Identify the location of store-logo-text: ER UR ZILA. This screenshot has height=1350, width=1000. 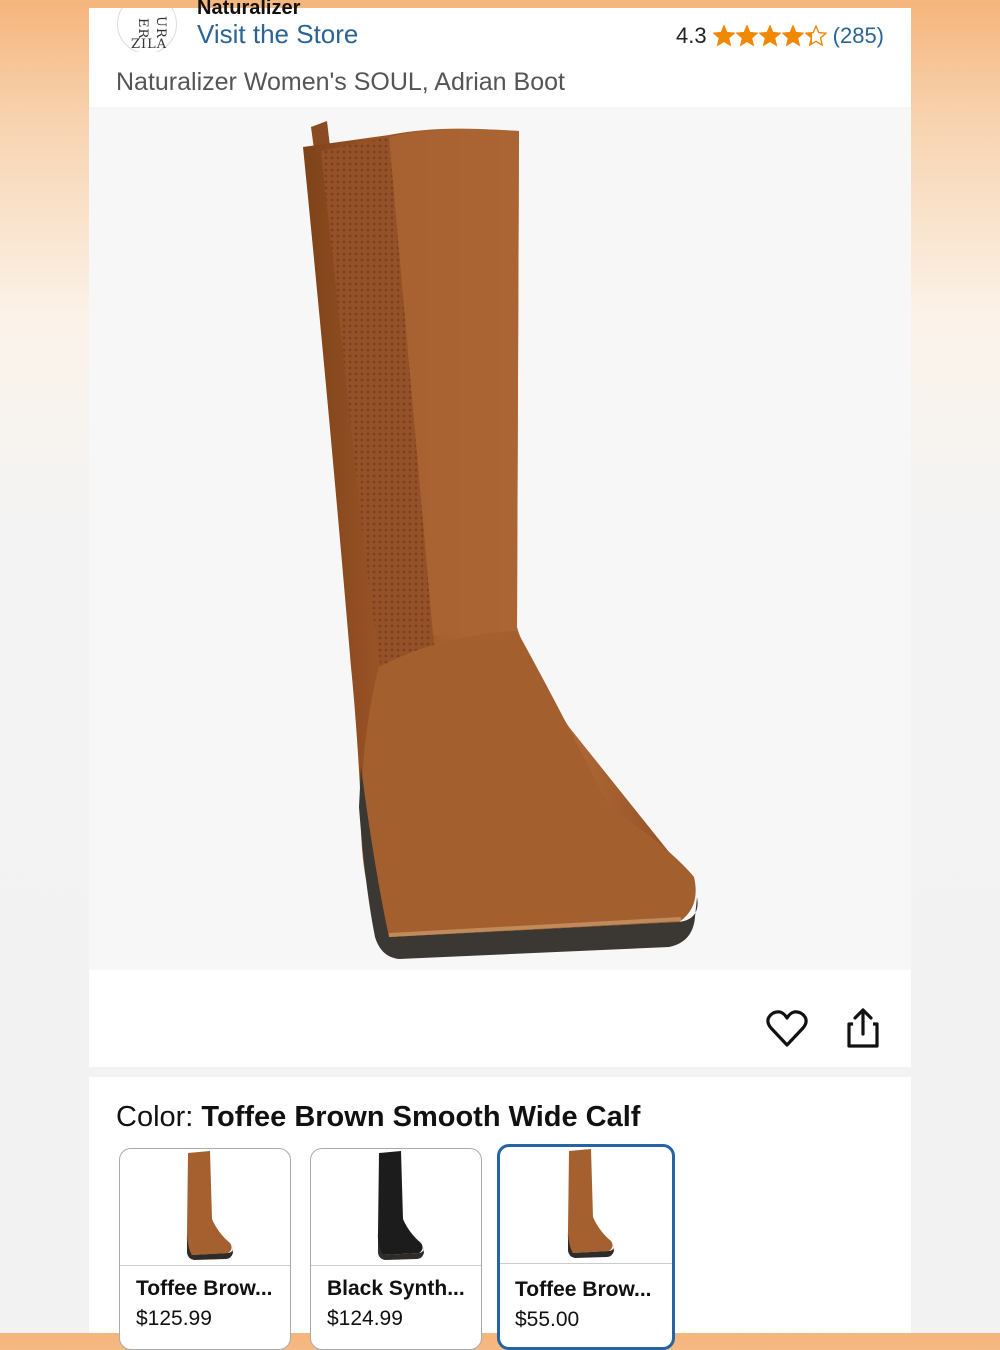
(147, 30).